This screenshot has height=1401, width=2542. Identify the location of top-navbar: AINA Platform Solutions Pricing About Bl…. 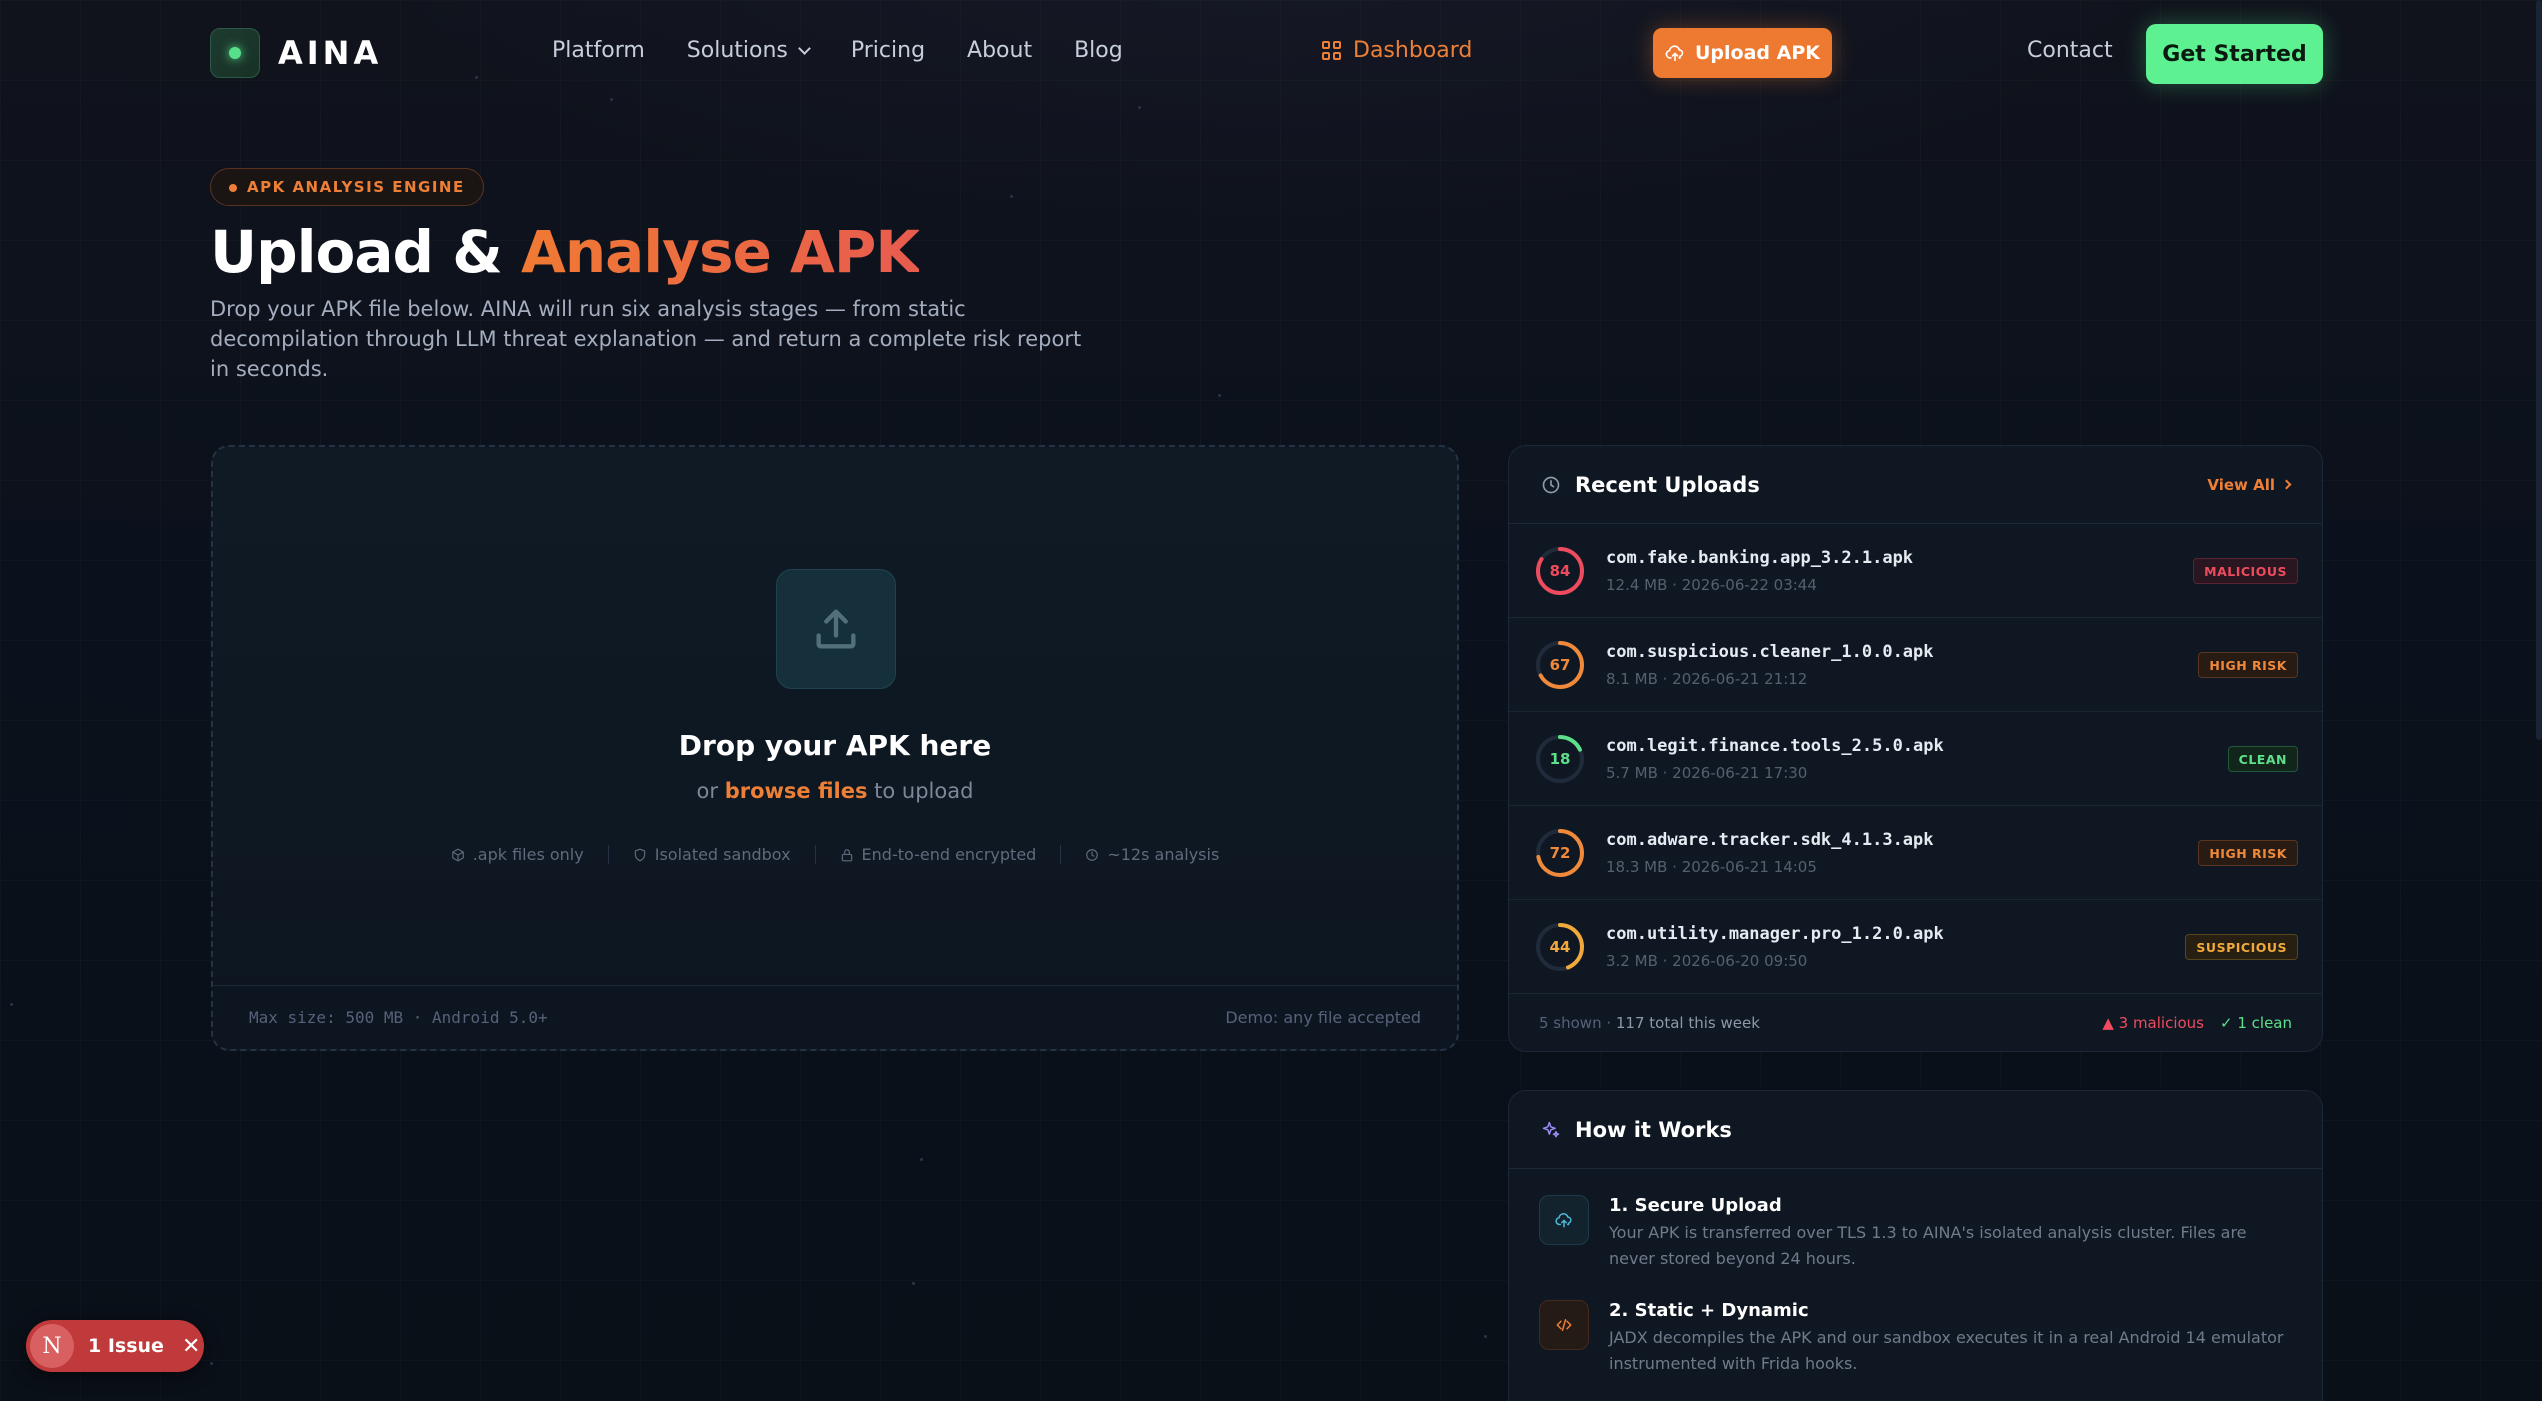
(1271, 54).